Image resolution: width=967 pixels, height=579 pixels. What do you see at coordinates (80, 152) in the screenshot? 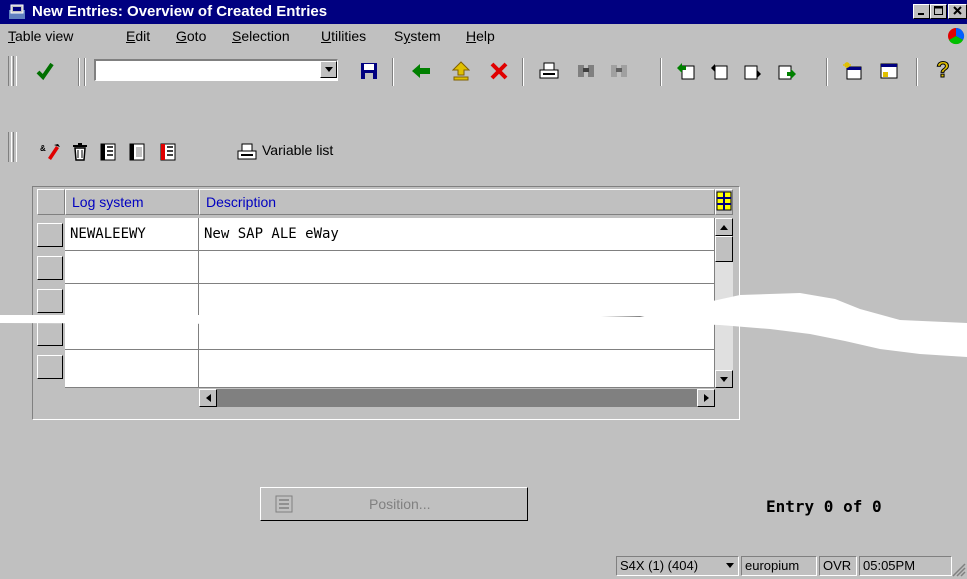
I see `delete-icon` at bounding box center [80, 152].